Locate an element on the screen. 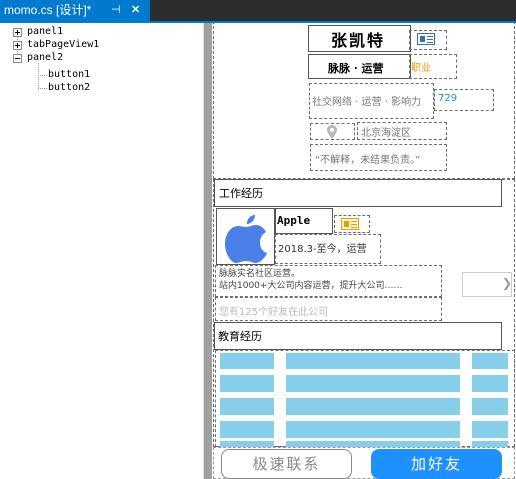 The height and width of the screenshot is (479, 516). pane-splitter is located at coordinates (208, 251).